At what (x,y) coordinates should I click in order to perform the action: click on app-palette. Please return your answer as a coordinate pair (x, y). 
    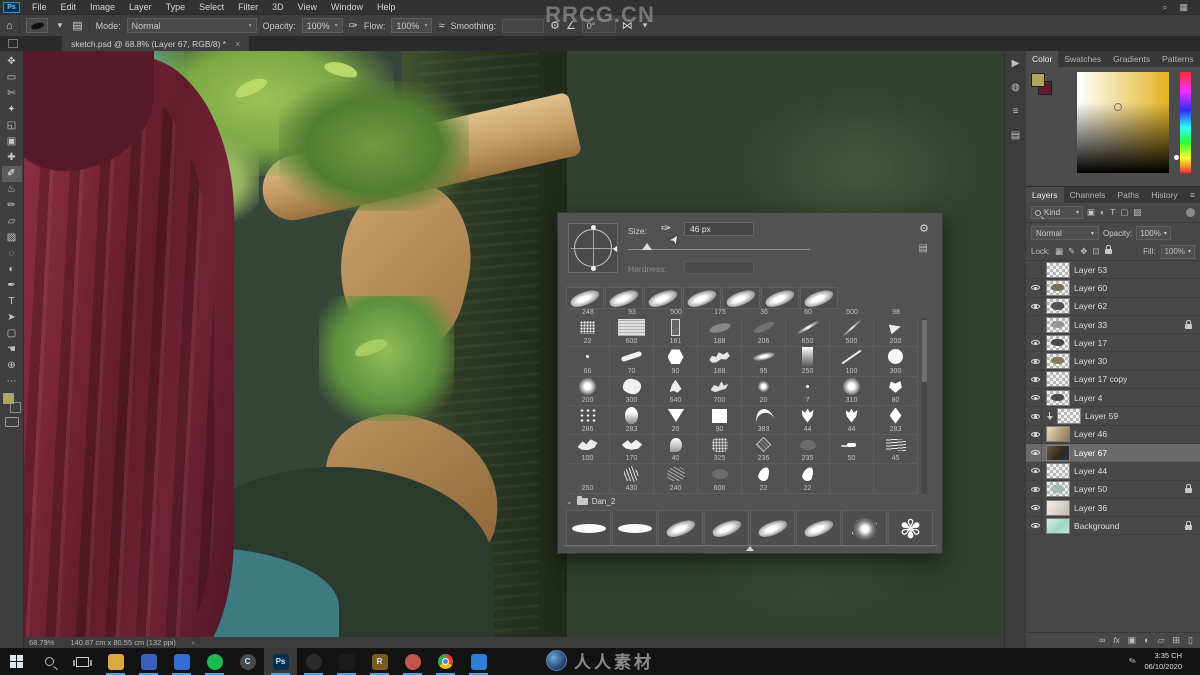
    Looking at the image, I should click on (412, 661).